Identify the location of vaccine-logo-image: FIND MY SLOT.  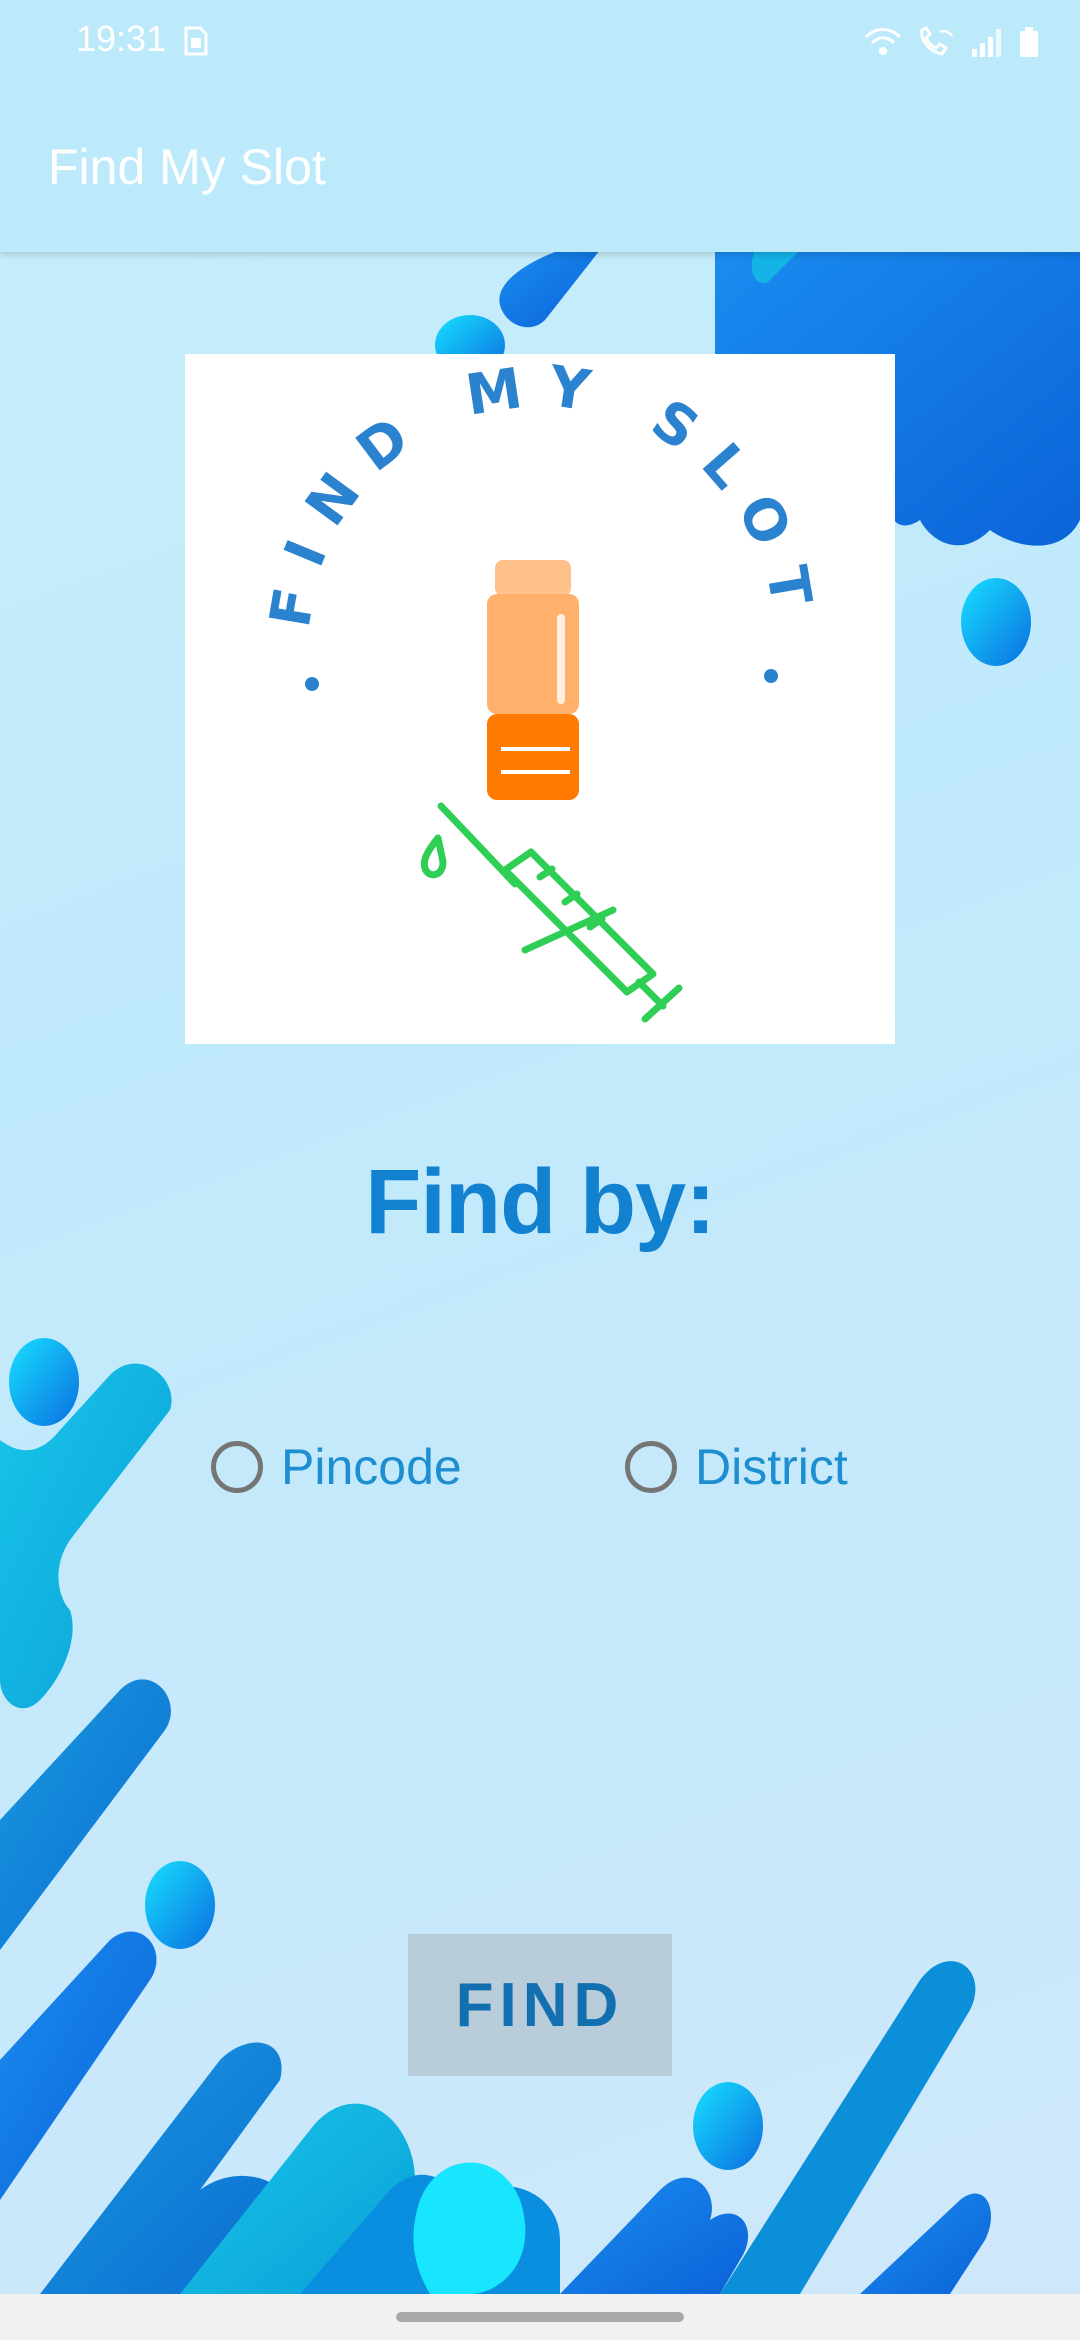
(531, 688).